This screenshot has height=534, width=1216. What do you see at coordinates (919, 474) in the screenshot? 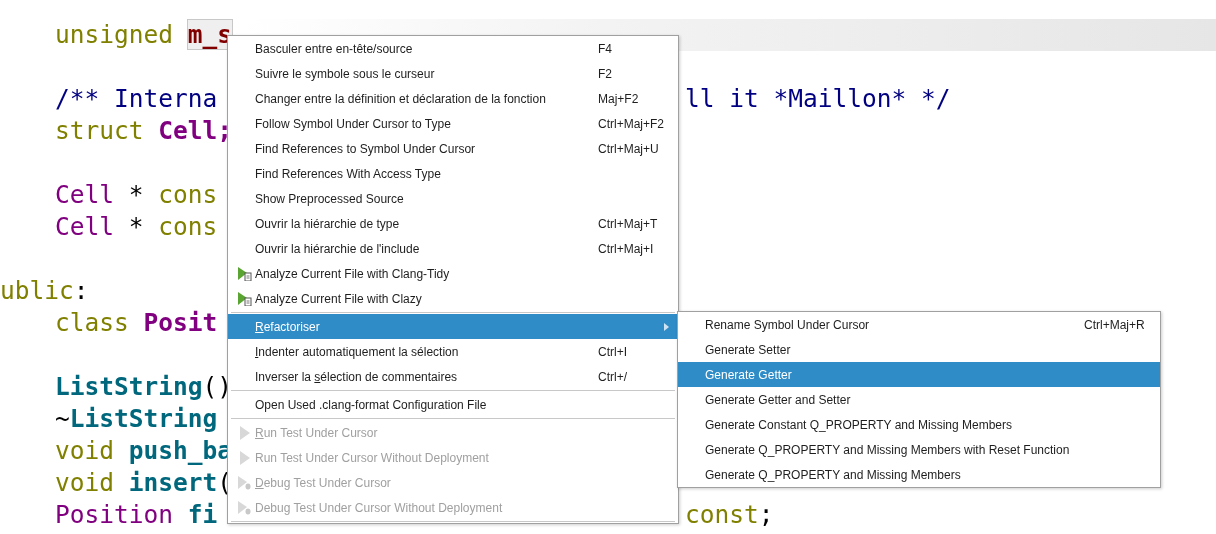
I see `menu-item: Generate Q_PROPERTY and Missing Members` at bounding box center [919, 474].